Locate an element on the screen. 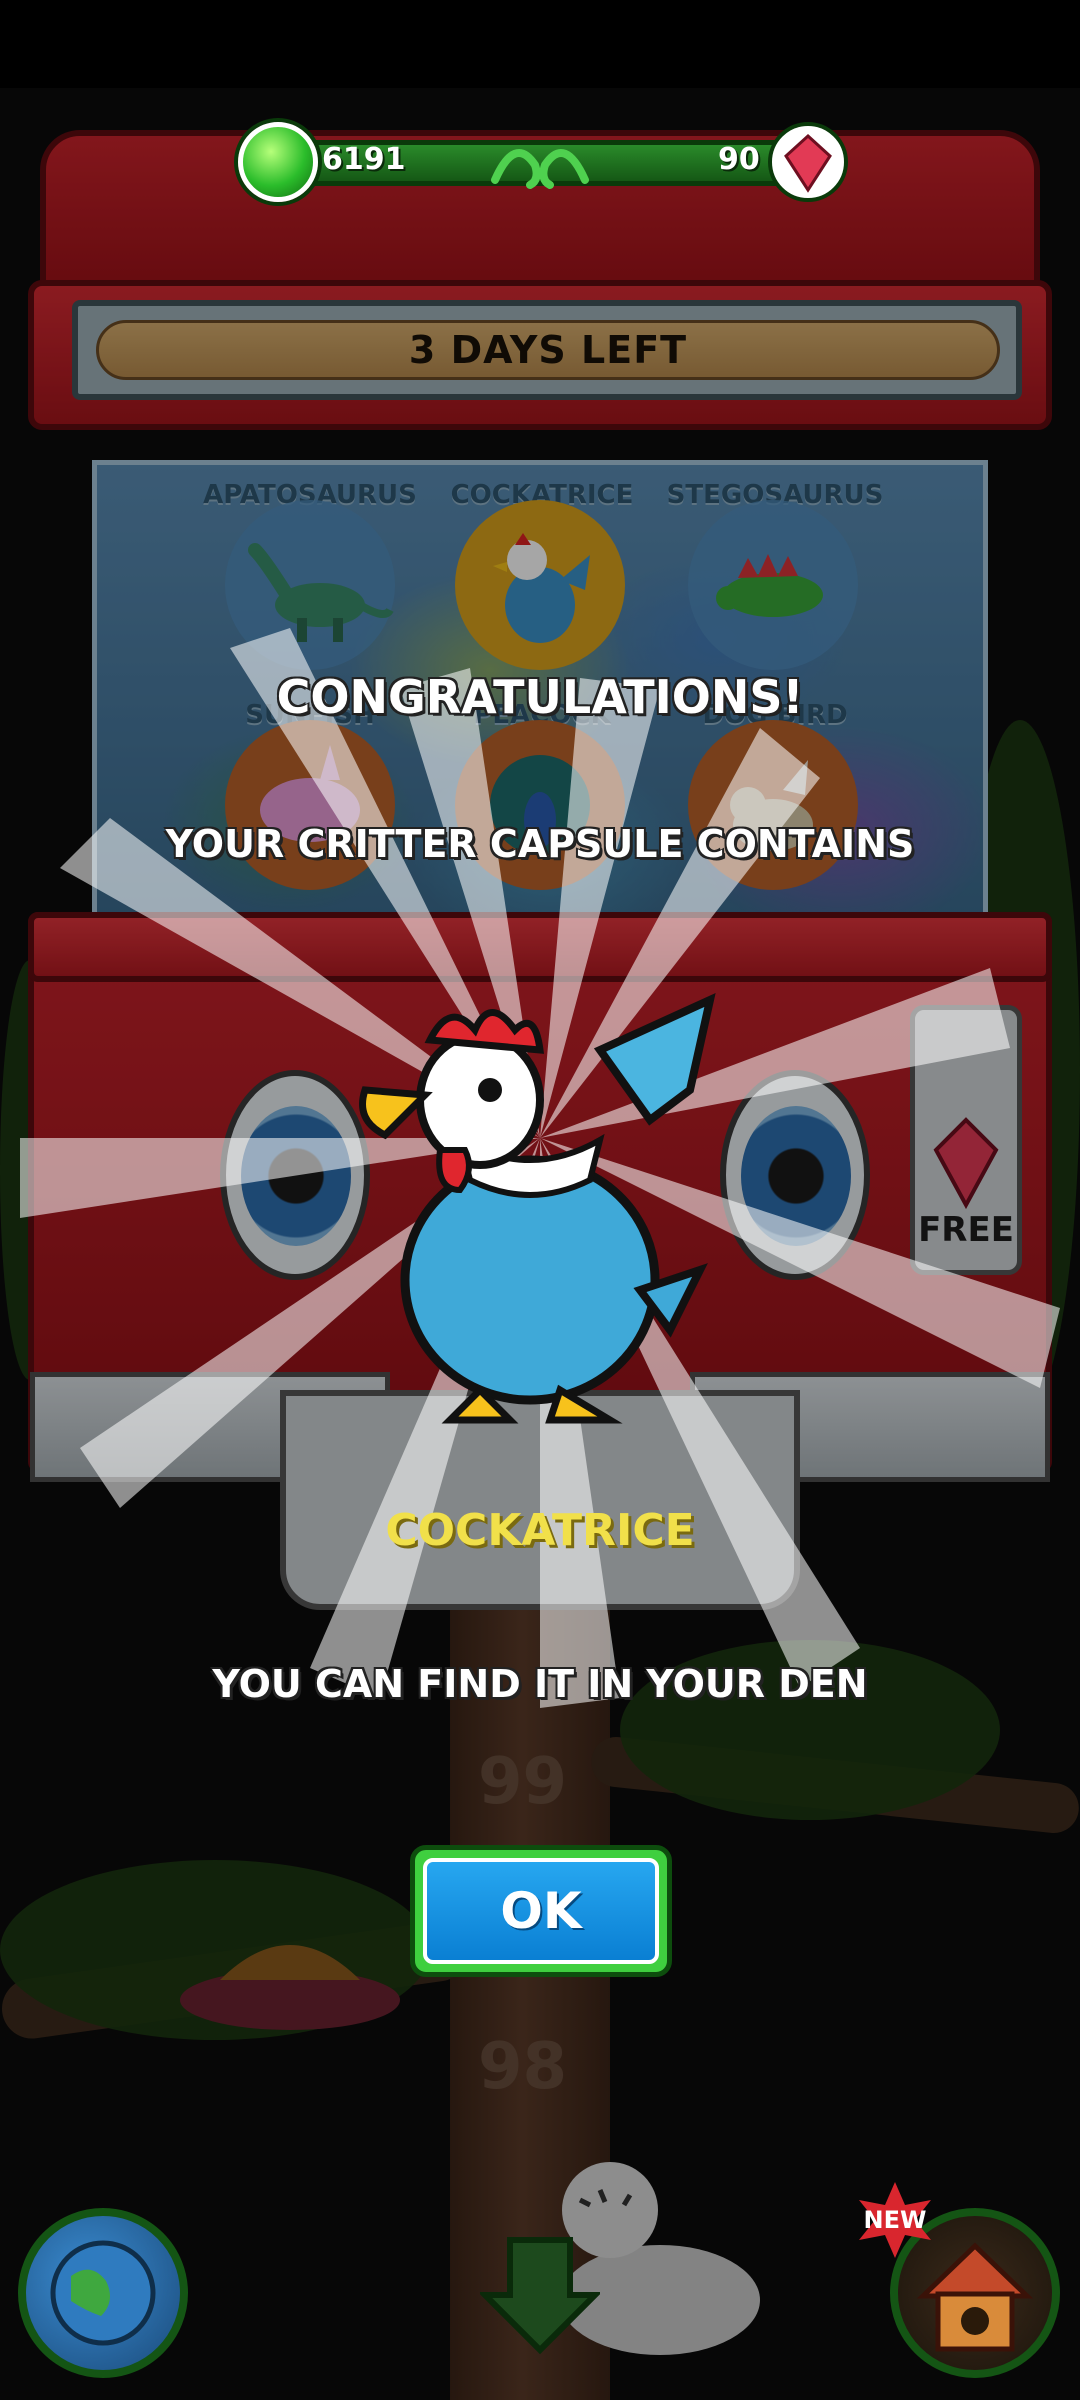  red-gem-icon is located at coordinates (808, 162).